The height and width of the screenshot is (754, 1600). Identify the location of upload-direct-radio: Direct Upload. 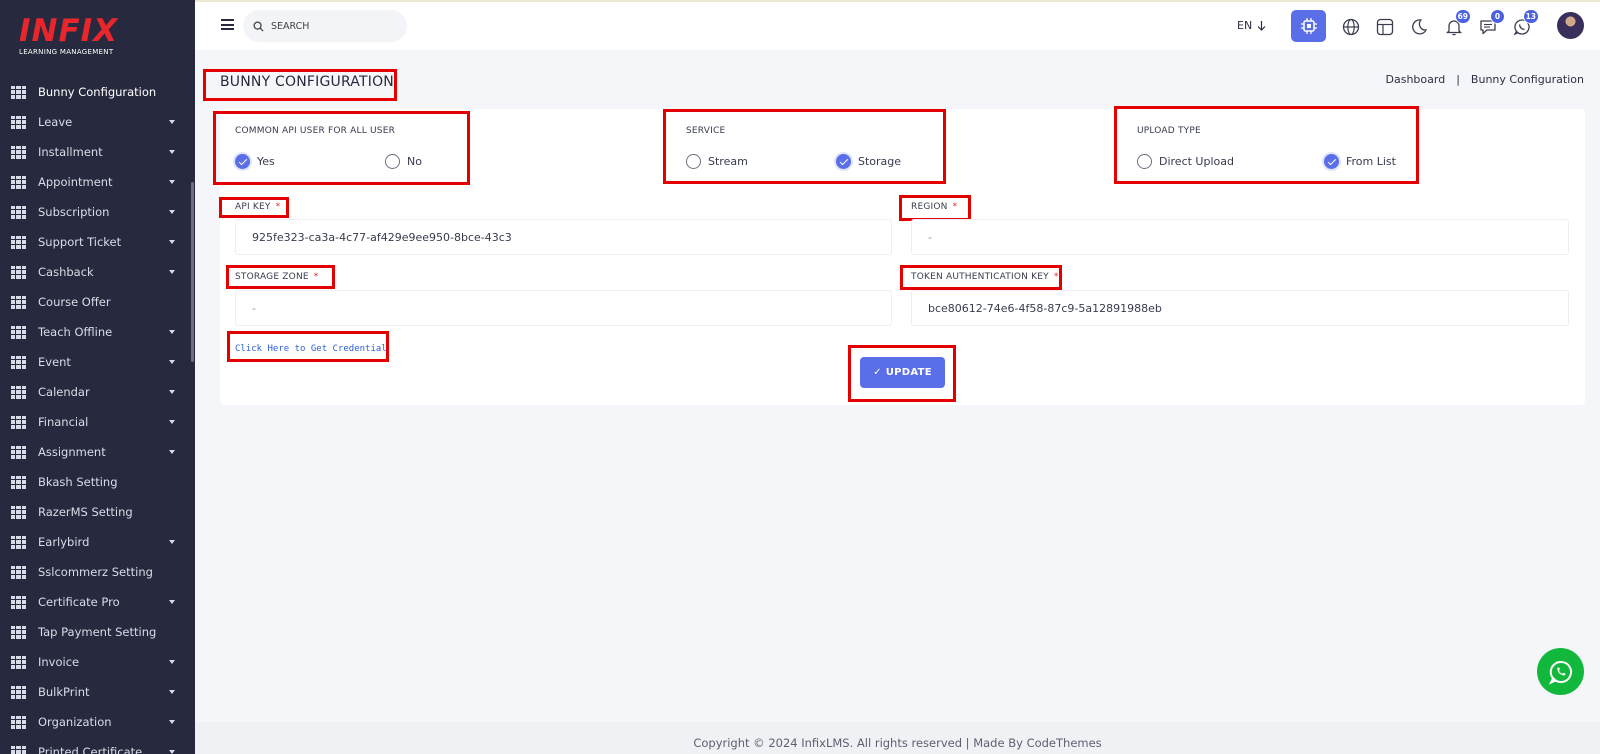
(1185, 161).